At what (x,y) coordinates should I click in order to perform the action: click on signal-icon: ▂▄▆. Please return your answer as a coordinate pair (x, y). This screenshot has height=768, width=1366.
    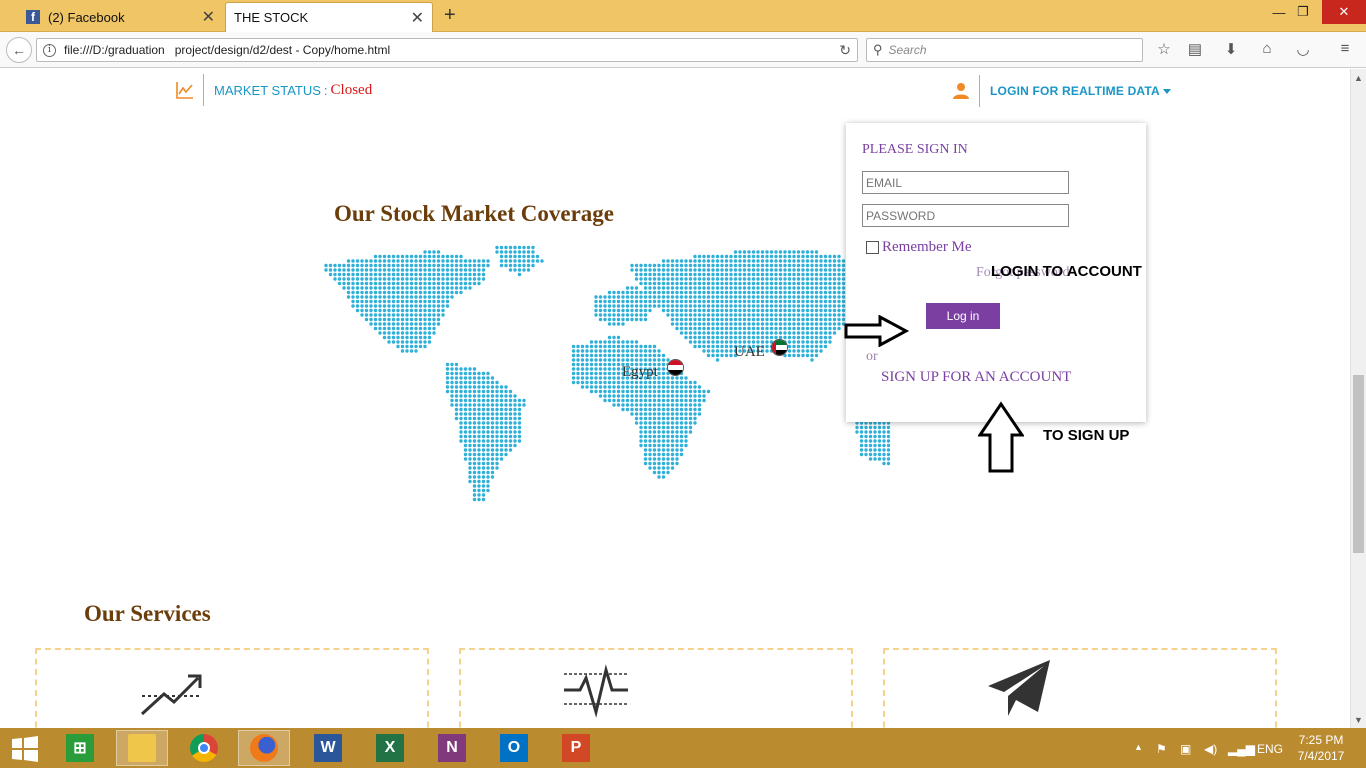
    Looking at the image, I should click on (1241, 749).